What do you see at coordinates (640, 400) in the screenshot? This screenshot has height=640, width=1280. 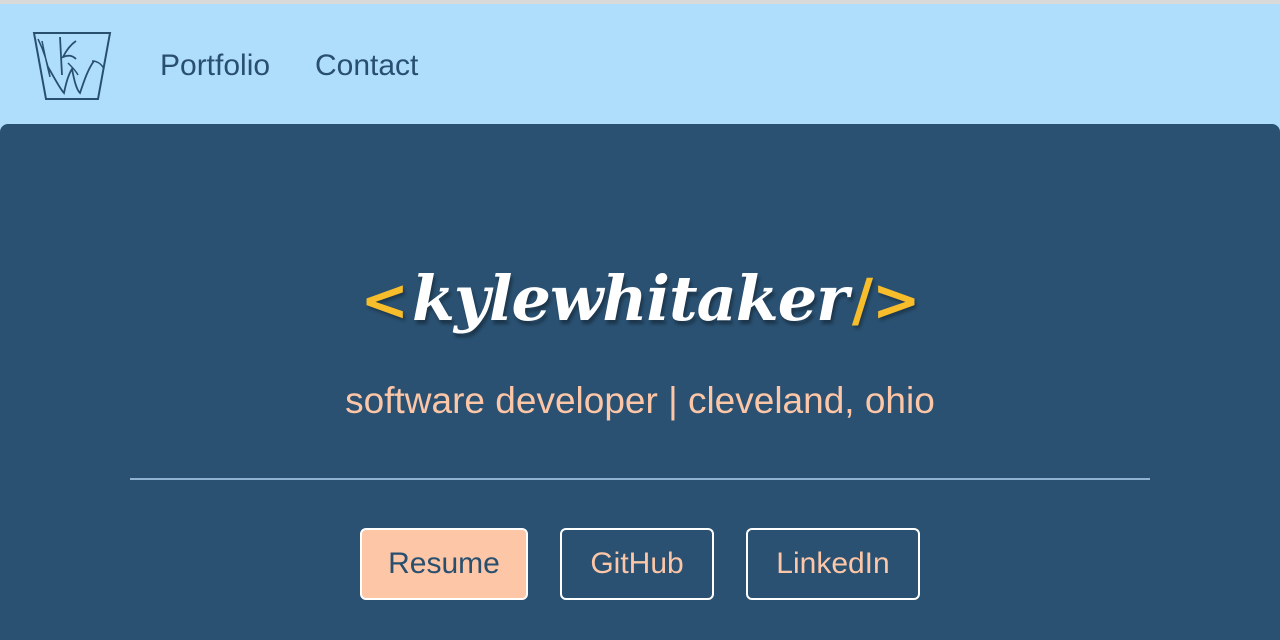 I see `subtitle: software developer | cleveland, ohio` at bounding box center [640, 400].